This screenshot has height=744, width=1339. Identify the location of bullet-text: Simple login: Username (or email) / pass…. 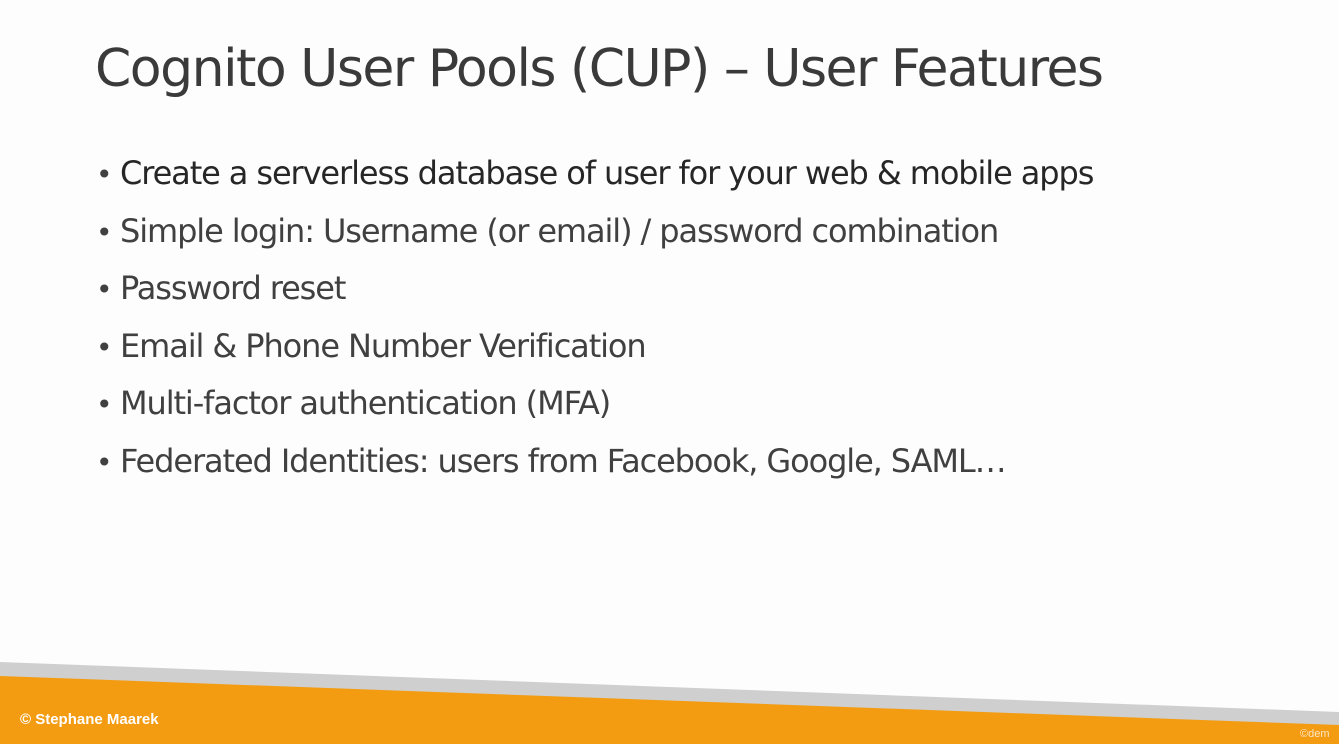
(559, 230).